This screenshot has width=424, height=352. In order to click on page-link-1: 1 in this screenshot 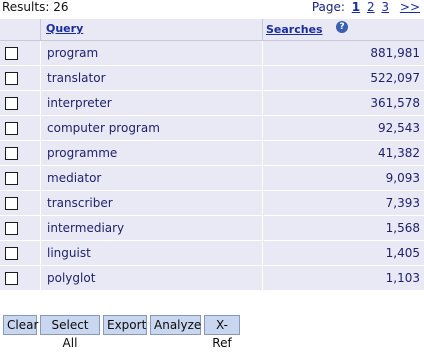, I will do `click(356, 7)`.